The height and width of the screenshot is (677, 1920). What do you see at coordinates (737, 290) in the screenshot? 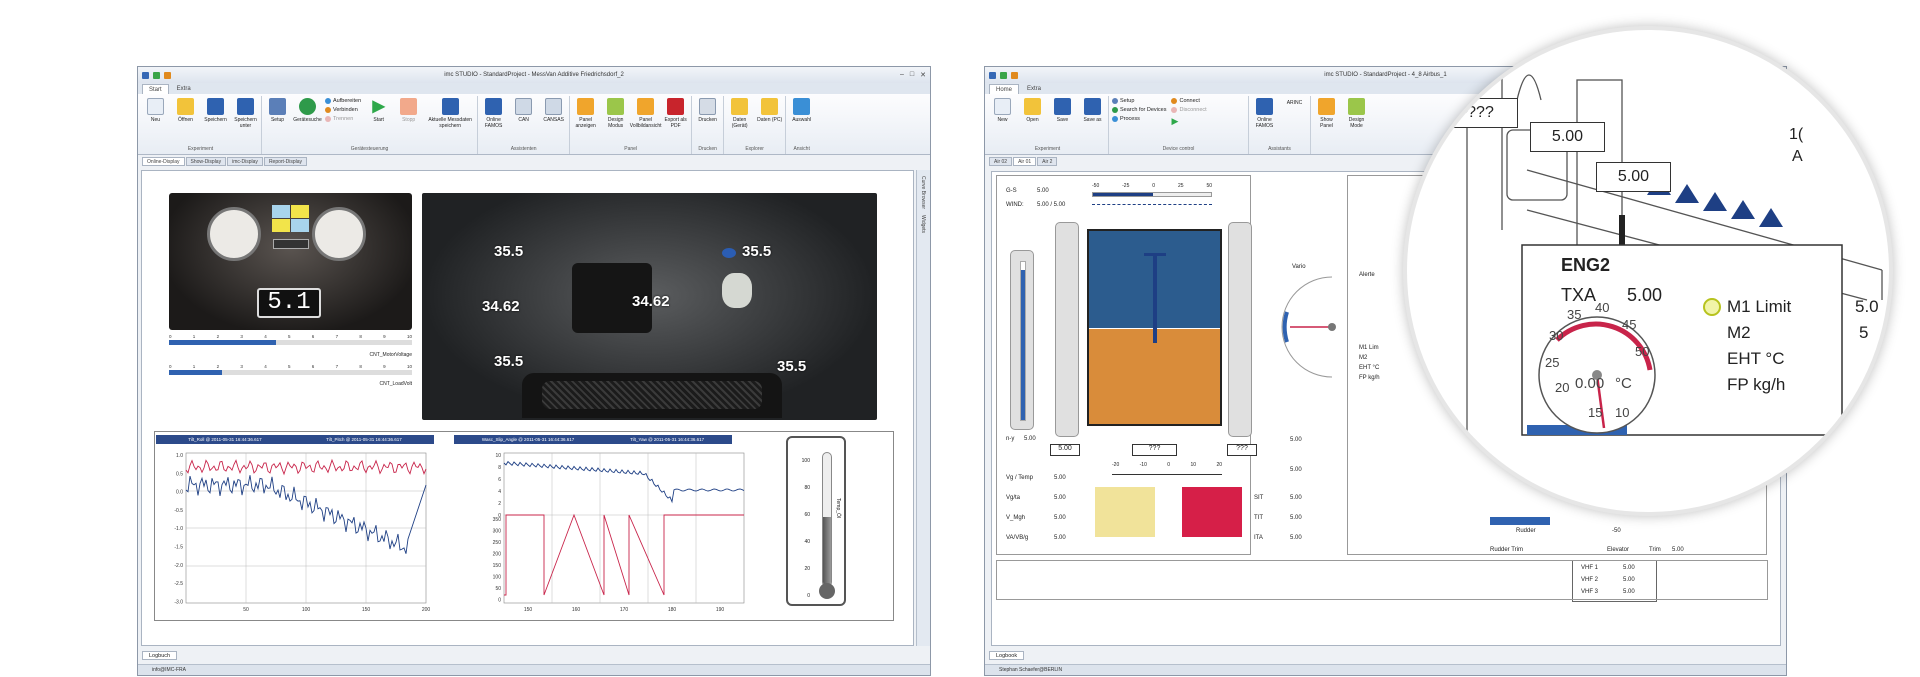
I see `coolant-tank` at bounding box center [737, 290].